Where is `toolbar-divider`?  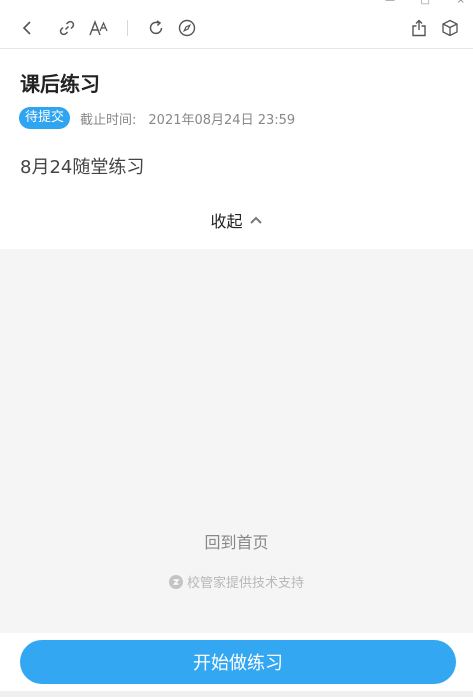
toolbar-divider is located at coordinates (127, 28).